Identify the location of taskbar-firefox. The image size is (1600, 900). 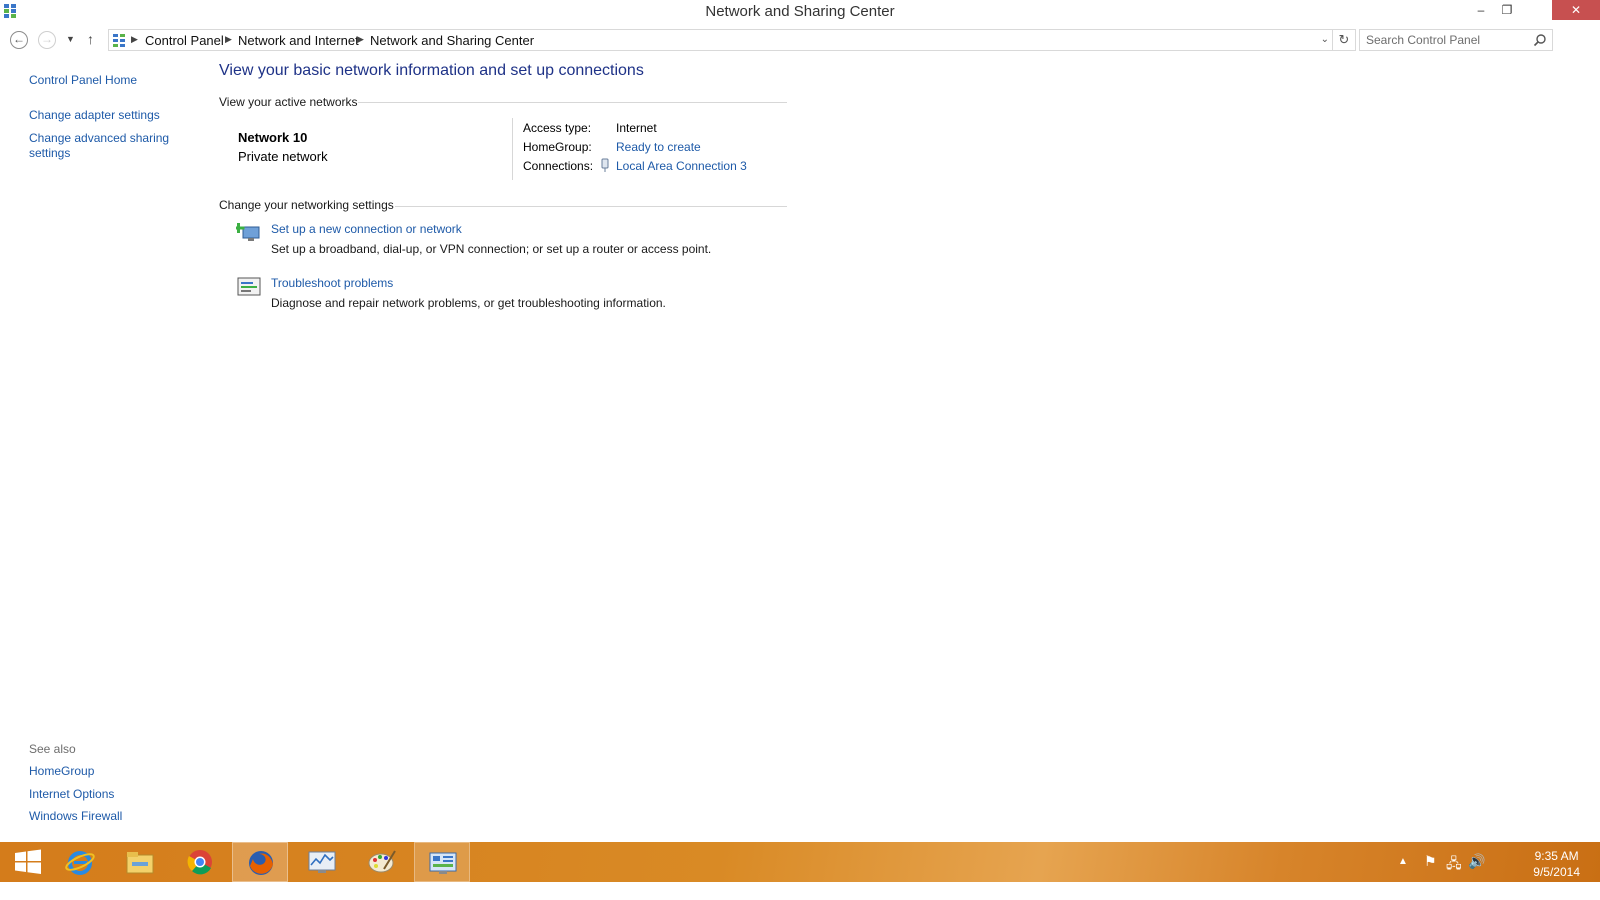
(260, 862).